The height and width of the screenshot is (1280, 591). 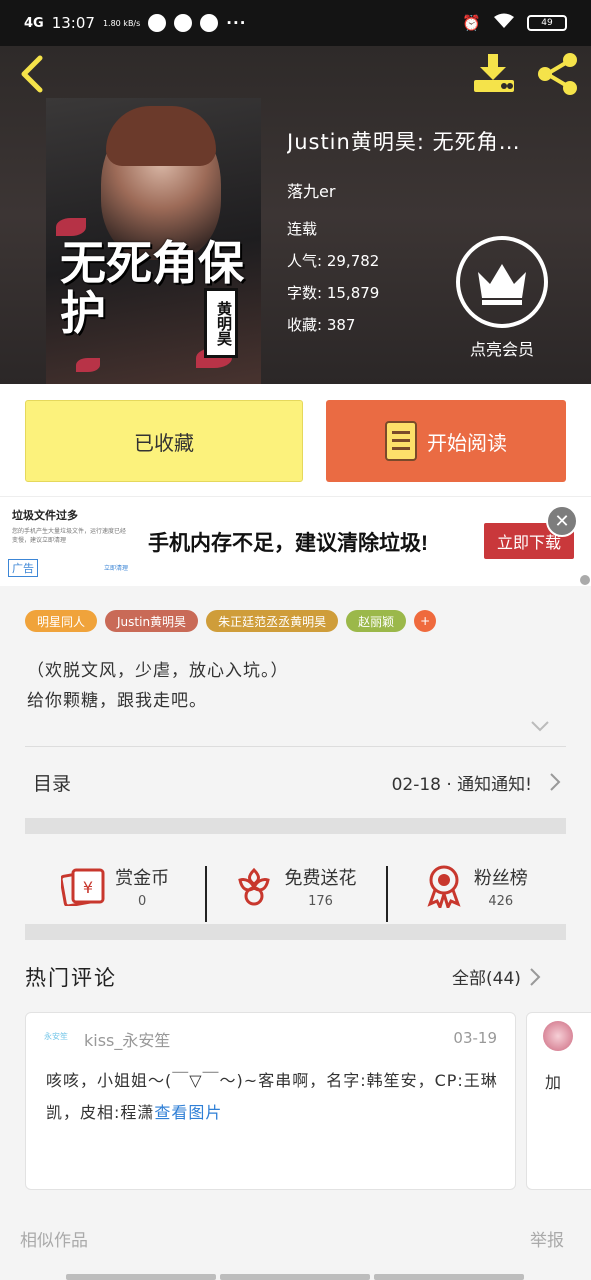 What do you see at coordinates (444, 886) in the screenshot?
I see `medal-icon` at bounding box center [444, 886].